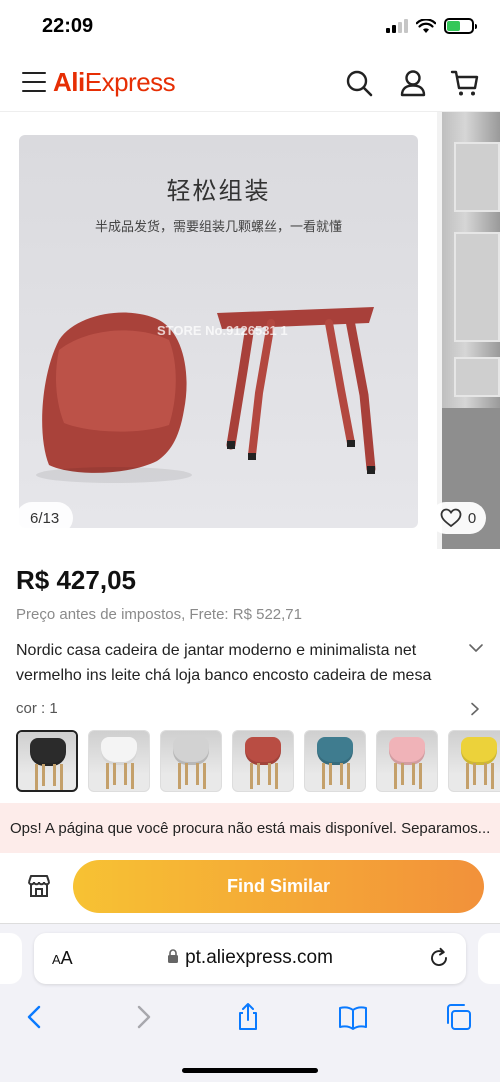 The height and width of the screenshot is (1082, 500). Describe the element at coordinates (471, 330) in the screenshot. I see `next-photo-preview` at that location.